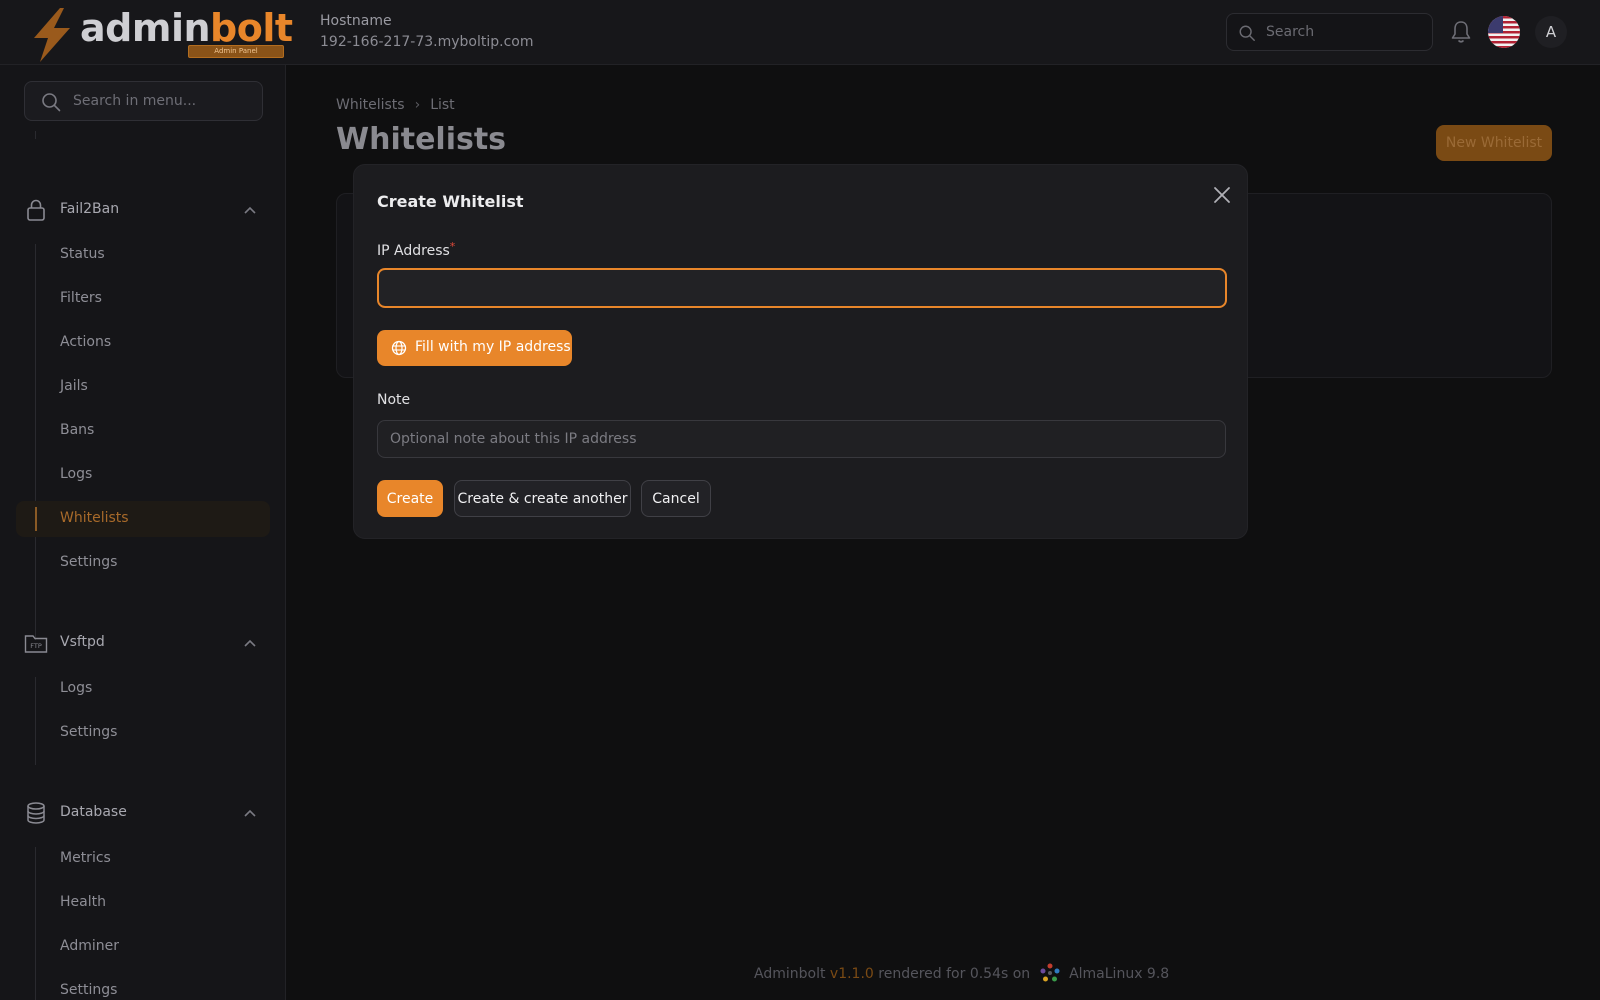 The width and height of the screenshot is (1600, 1000). What do you see at coordinates (790, 974) in the screenshot?
I see `footer-app-name: Adminbolt` at bounding box center [790, 974].